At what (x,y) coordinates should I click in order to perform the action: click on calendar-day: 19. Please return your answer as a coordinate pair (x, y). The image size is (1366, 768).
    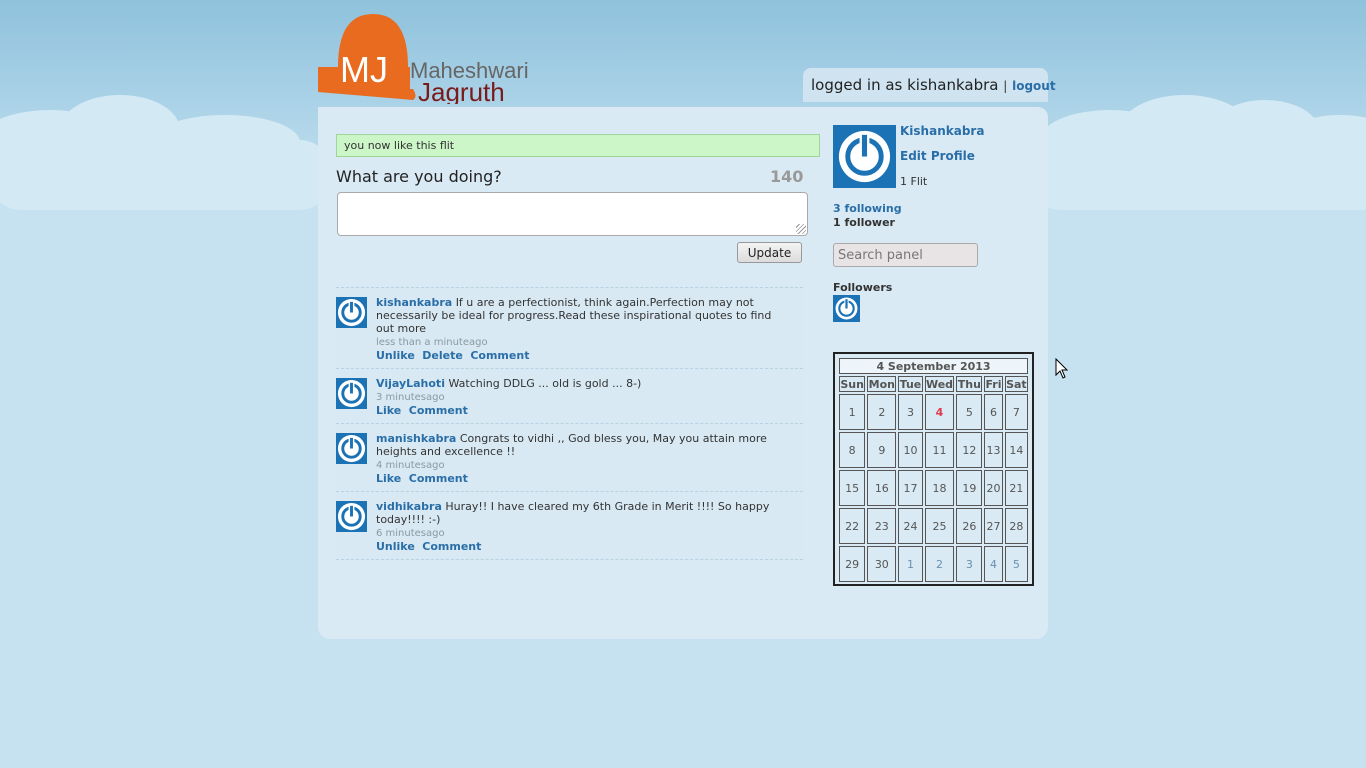
    Looking at the image, I should click on (969, 488).